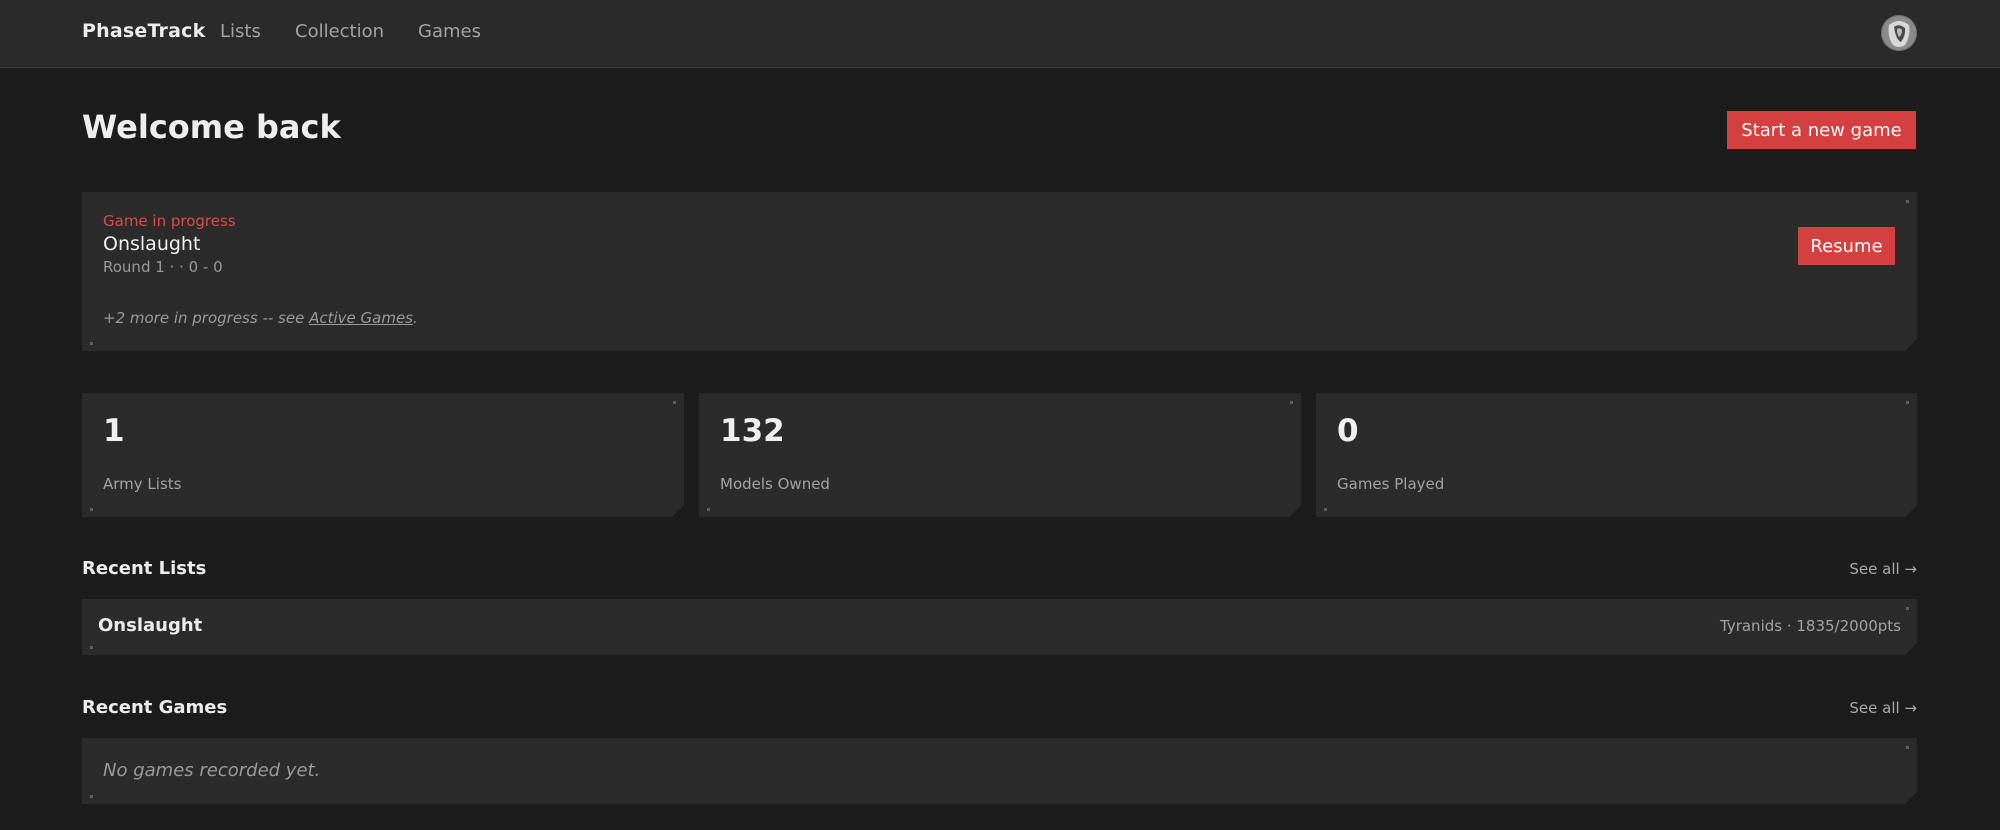  Describe the element at coordinates (1883, 708) in the screenshot. I see `recent-games-see-all-link: See all →` at that location.